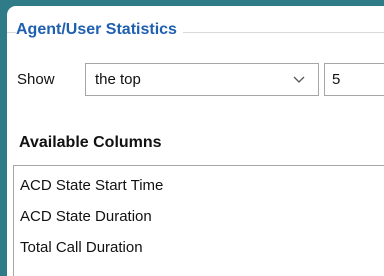 The width and height of the screenshot is (384, 276). I want to click on chevron-down-icon, so click(299, 79).